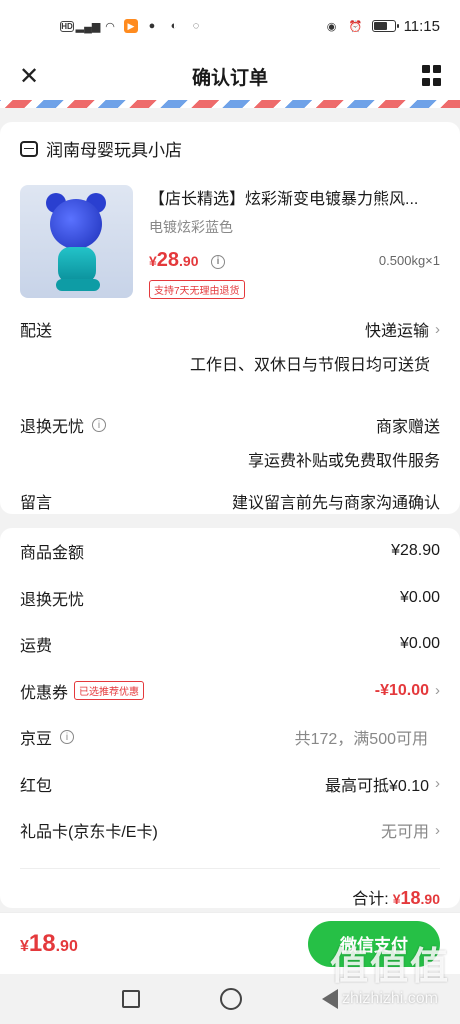 This screenshot has height=1024, width=460. Describe the element at coordinates (330, 999) in the screenshot. I see `back-icon` at that location.